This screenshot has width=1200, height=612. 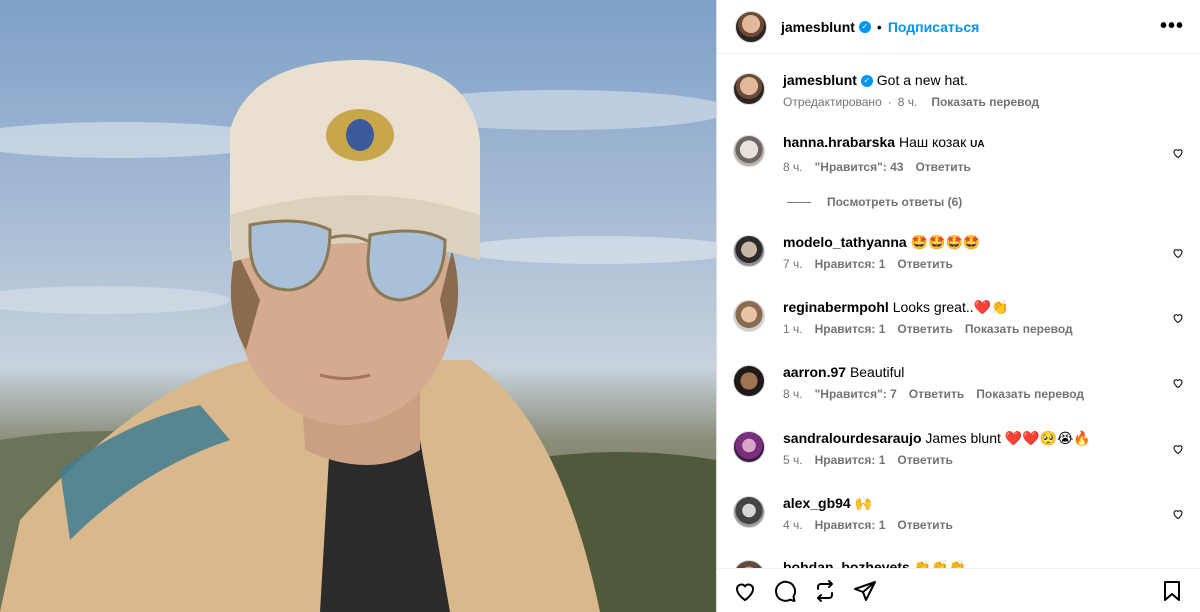 What do you see at coordinates (793, 460) in the screenshot?
I see `comment-time: 5 ч.` at bounding box center [793, 460].